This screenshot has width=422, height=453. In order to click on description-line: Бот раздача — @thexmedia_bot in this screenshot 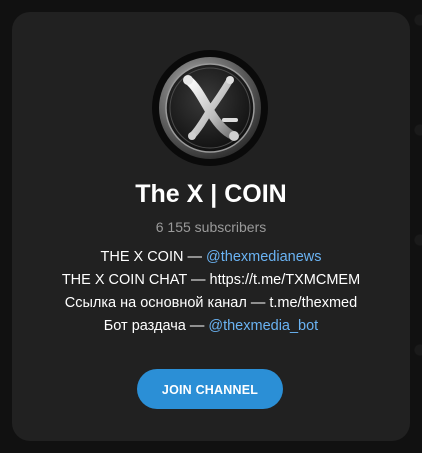, I will do `click(211, 326)`.